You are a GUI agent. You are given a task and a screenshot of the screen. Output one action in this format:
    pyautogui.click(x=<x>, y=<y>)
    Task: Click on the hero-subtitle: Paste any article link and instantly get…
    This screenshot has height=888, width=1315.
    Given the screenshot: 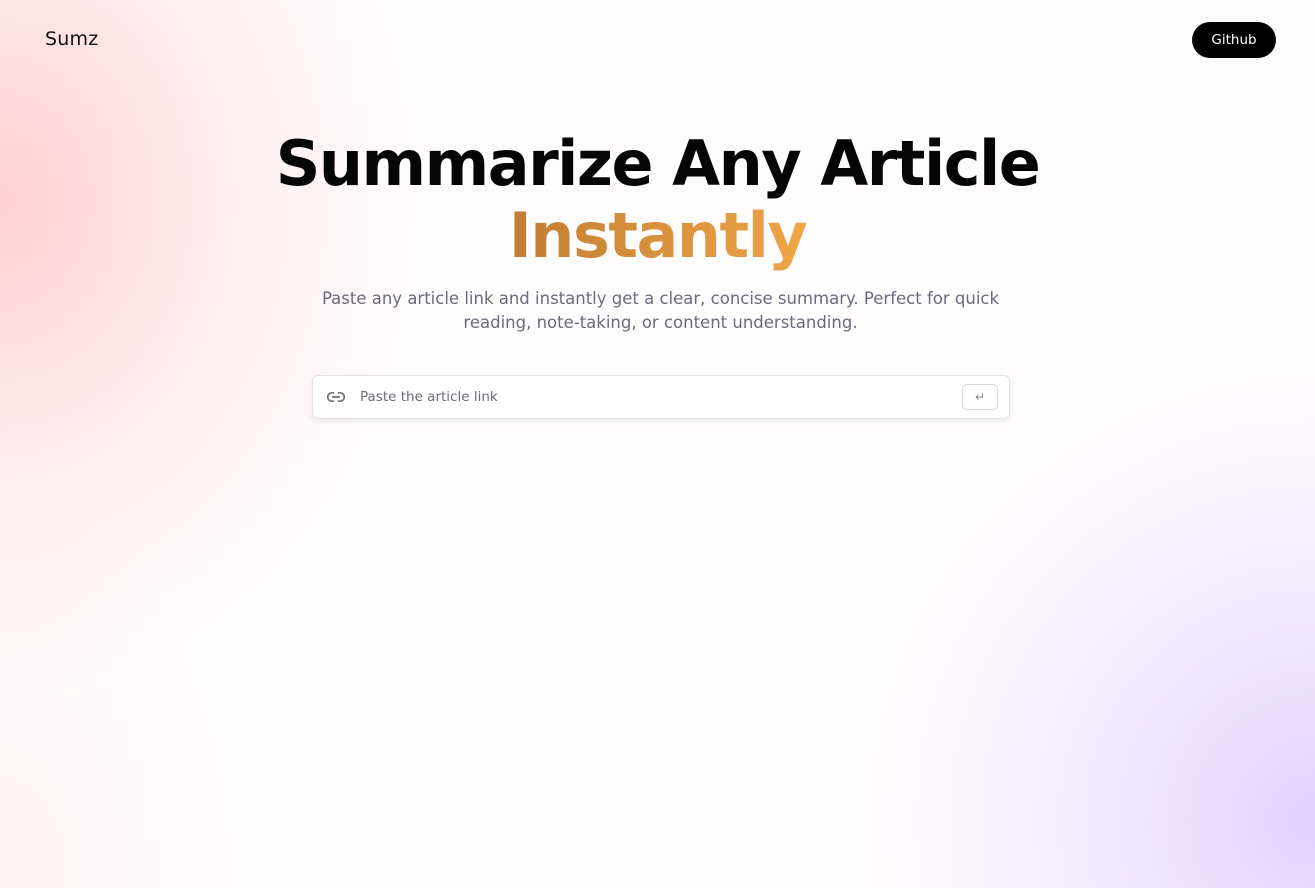 What is the action you would take?
    pyautogui.click(x=660, y=311)
    